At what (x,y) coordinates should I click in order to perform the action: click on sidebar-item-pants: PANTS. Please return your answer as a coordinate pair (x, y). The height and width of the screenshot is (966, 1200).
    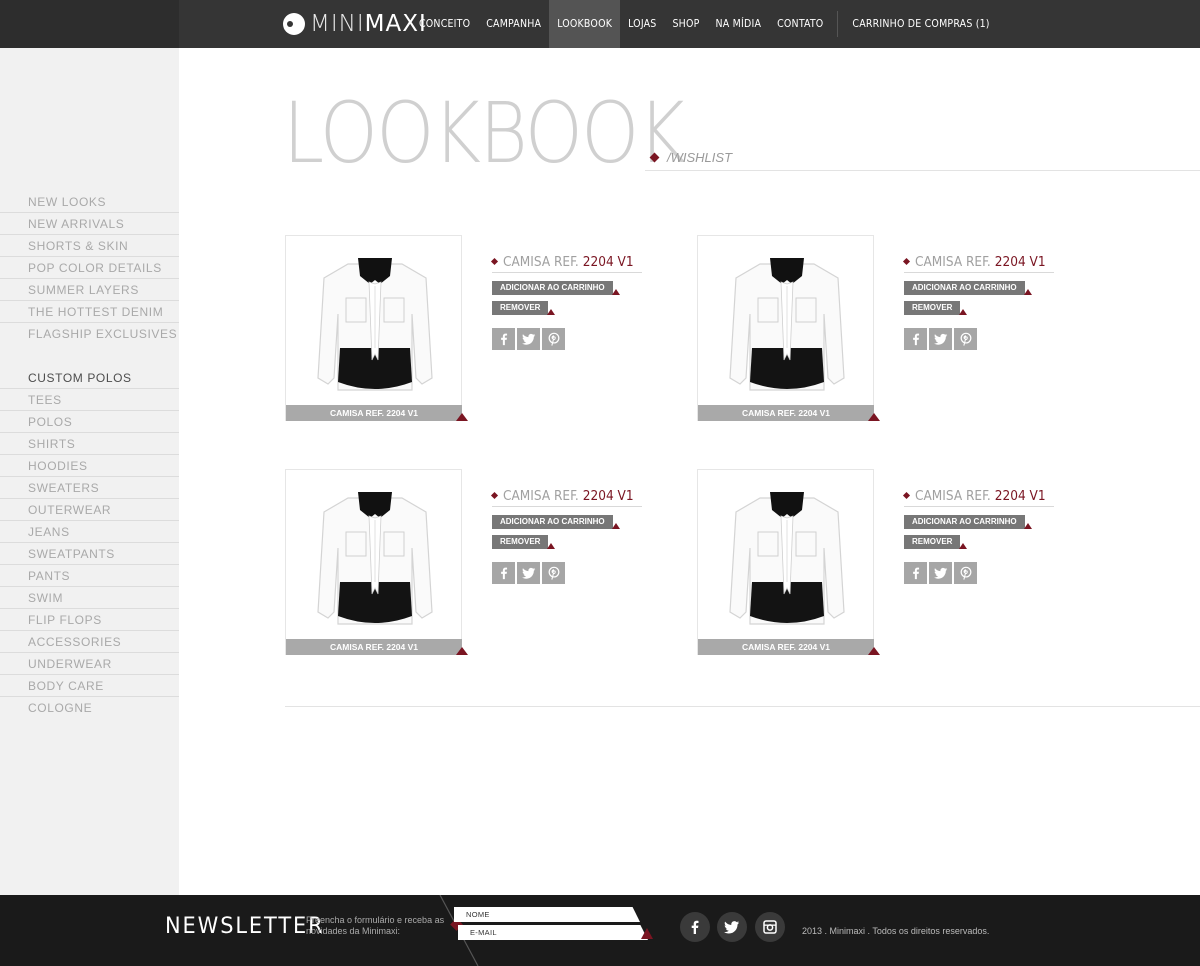
    Looking at the image, I should click on (89, 576).